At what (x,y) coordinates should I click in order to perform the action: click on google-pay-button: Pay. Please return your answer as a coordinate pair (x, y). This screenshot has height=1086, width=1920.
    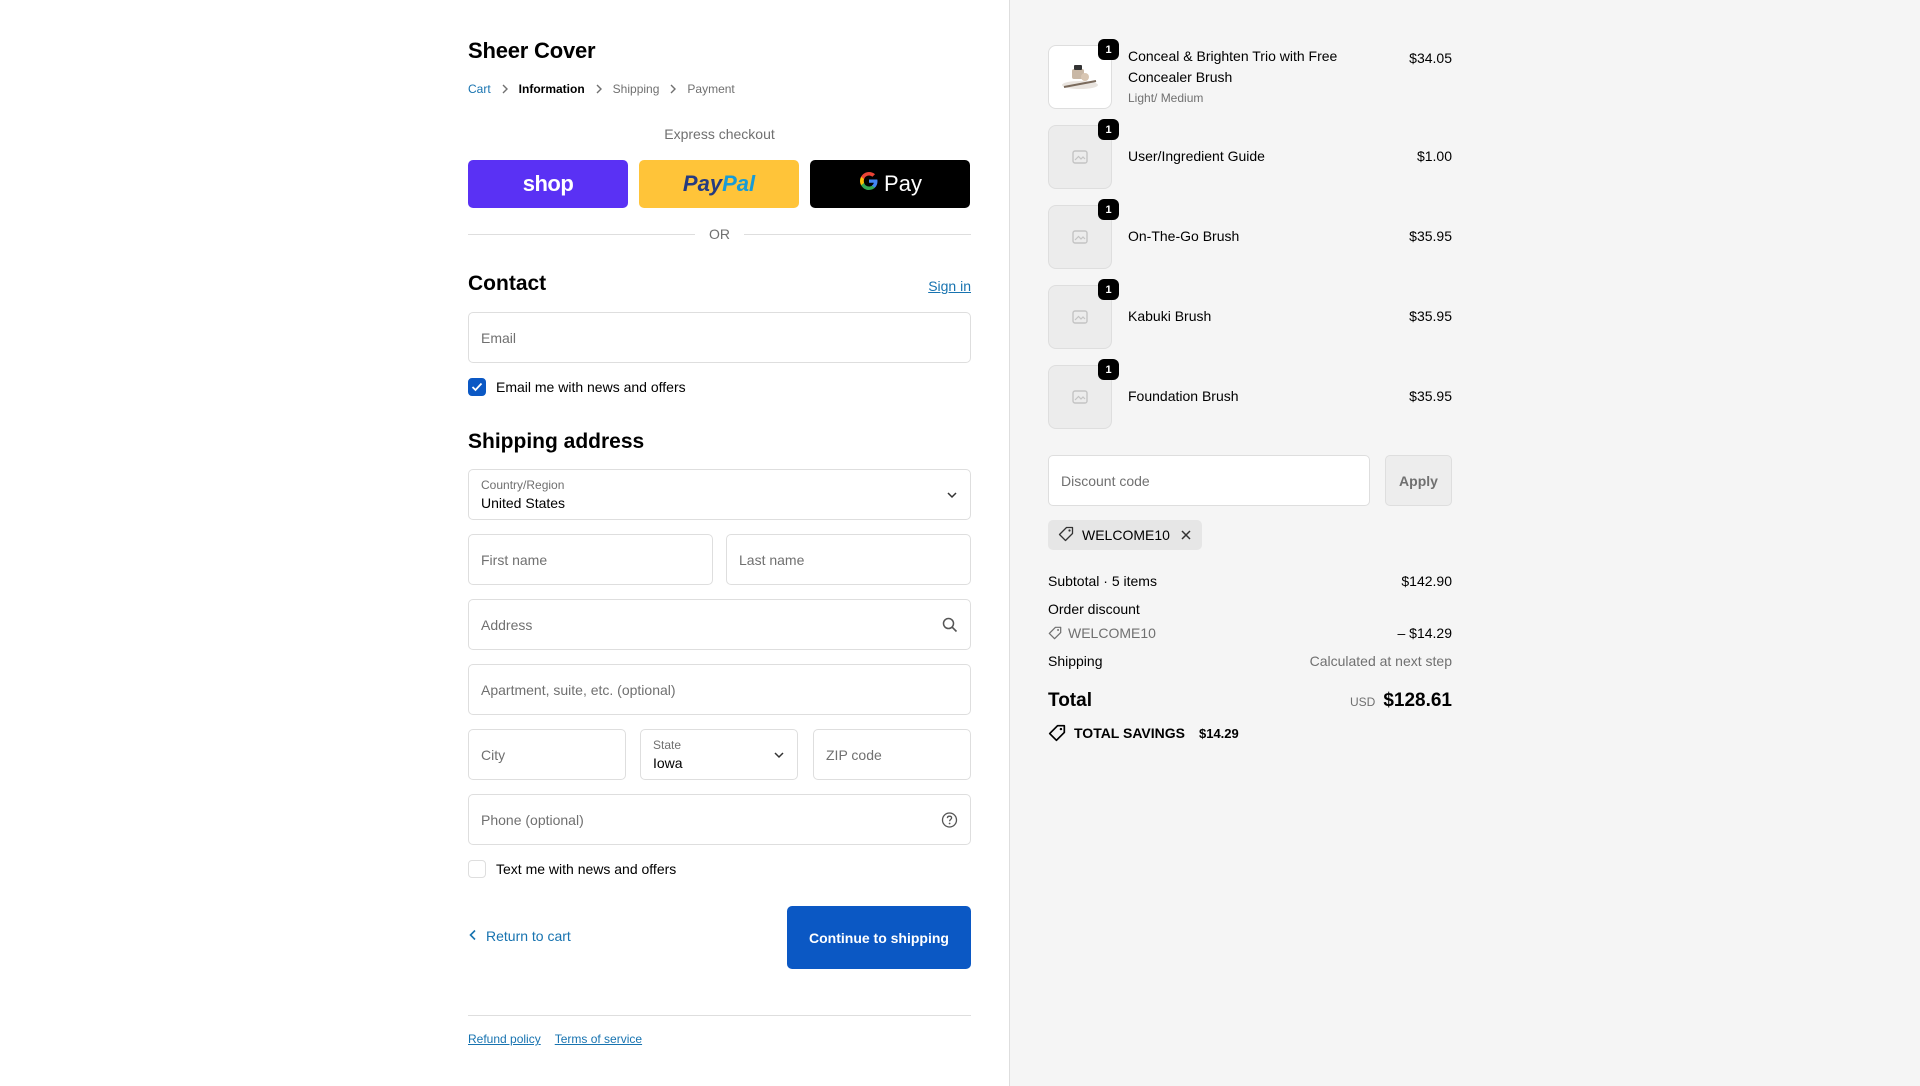
    Looking at the image, I should click on (890, 184).